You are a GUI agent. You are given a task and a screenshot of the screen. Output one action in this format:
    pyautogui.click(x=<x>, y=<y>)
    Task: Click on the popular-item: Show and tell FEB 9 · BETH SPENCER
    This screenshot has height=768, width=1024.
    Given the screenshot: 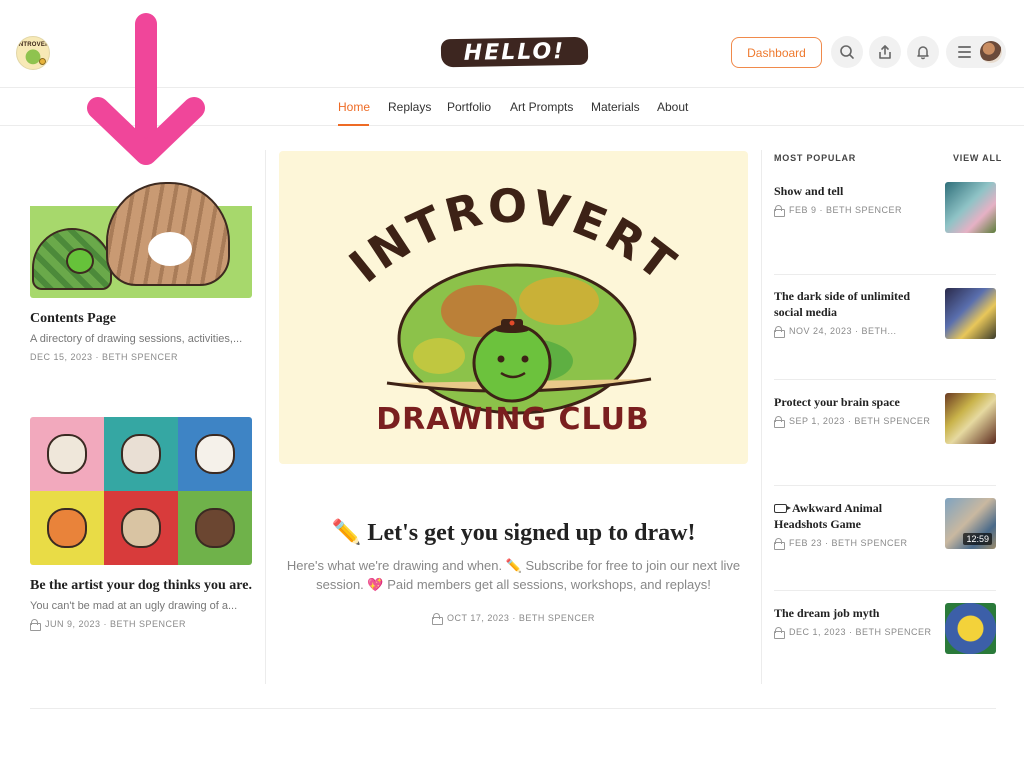 What is the action you would take?
    pyautogui.click(x=885, y=207)
    